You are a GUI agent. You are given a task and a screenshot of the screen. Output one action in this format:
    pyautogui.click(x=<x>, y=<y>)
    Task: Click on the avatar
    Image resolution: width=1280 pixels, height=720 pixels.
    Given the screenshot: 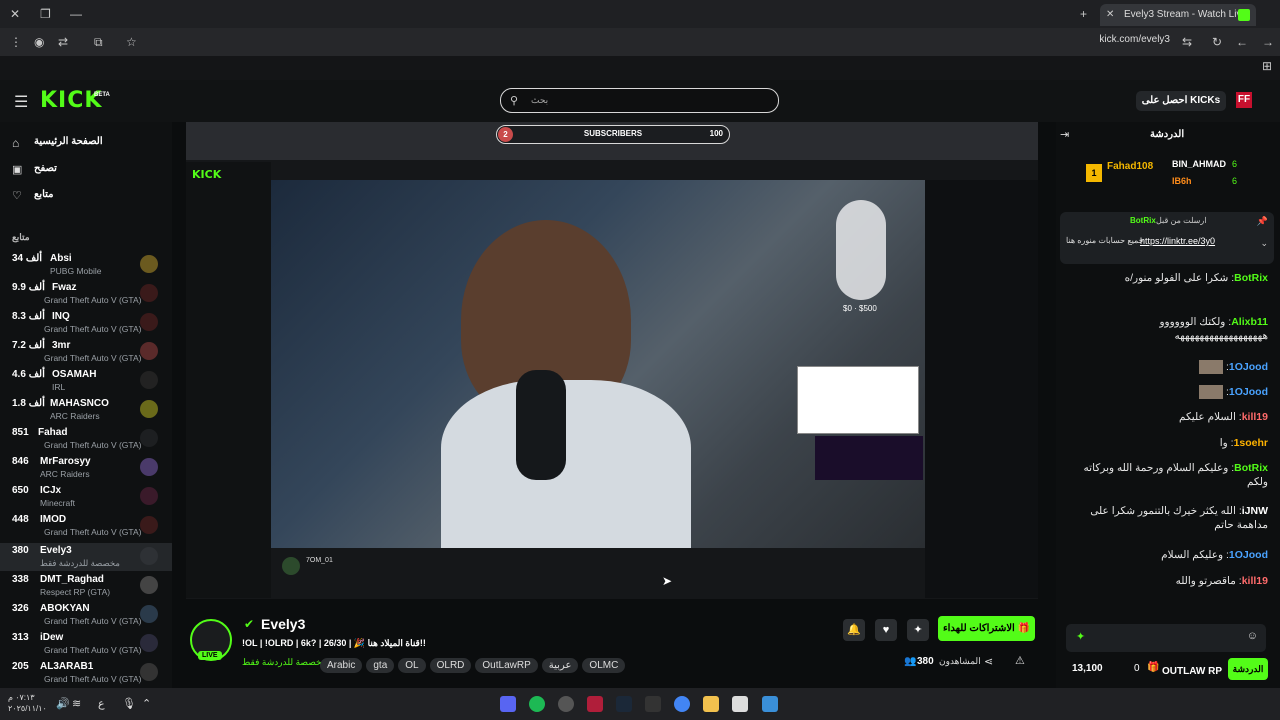 What is the action you would take?
    pyautogui.click(x=149, y=380)
    